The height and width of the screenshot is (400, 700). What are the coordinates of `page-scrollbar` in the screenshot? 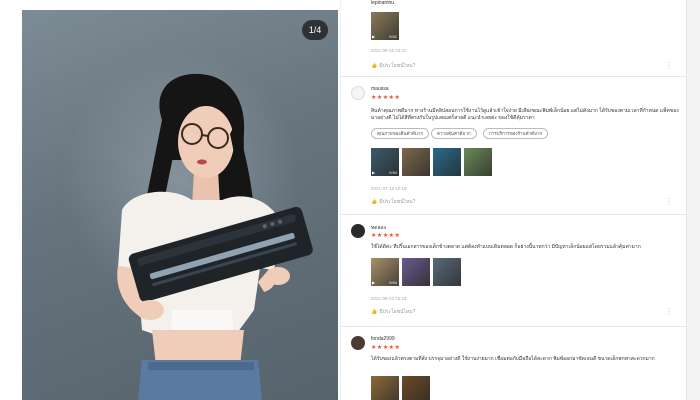 It's located at (693, 200).